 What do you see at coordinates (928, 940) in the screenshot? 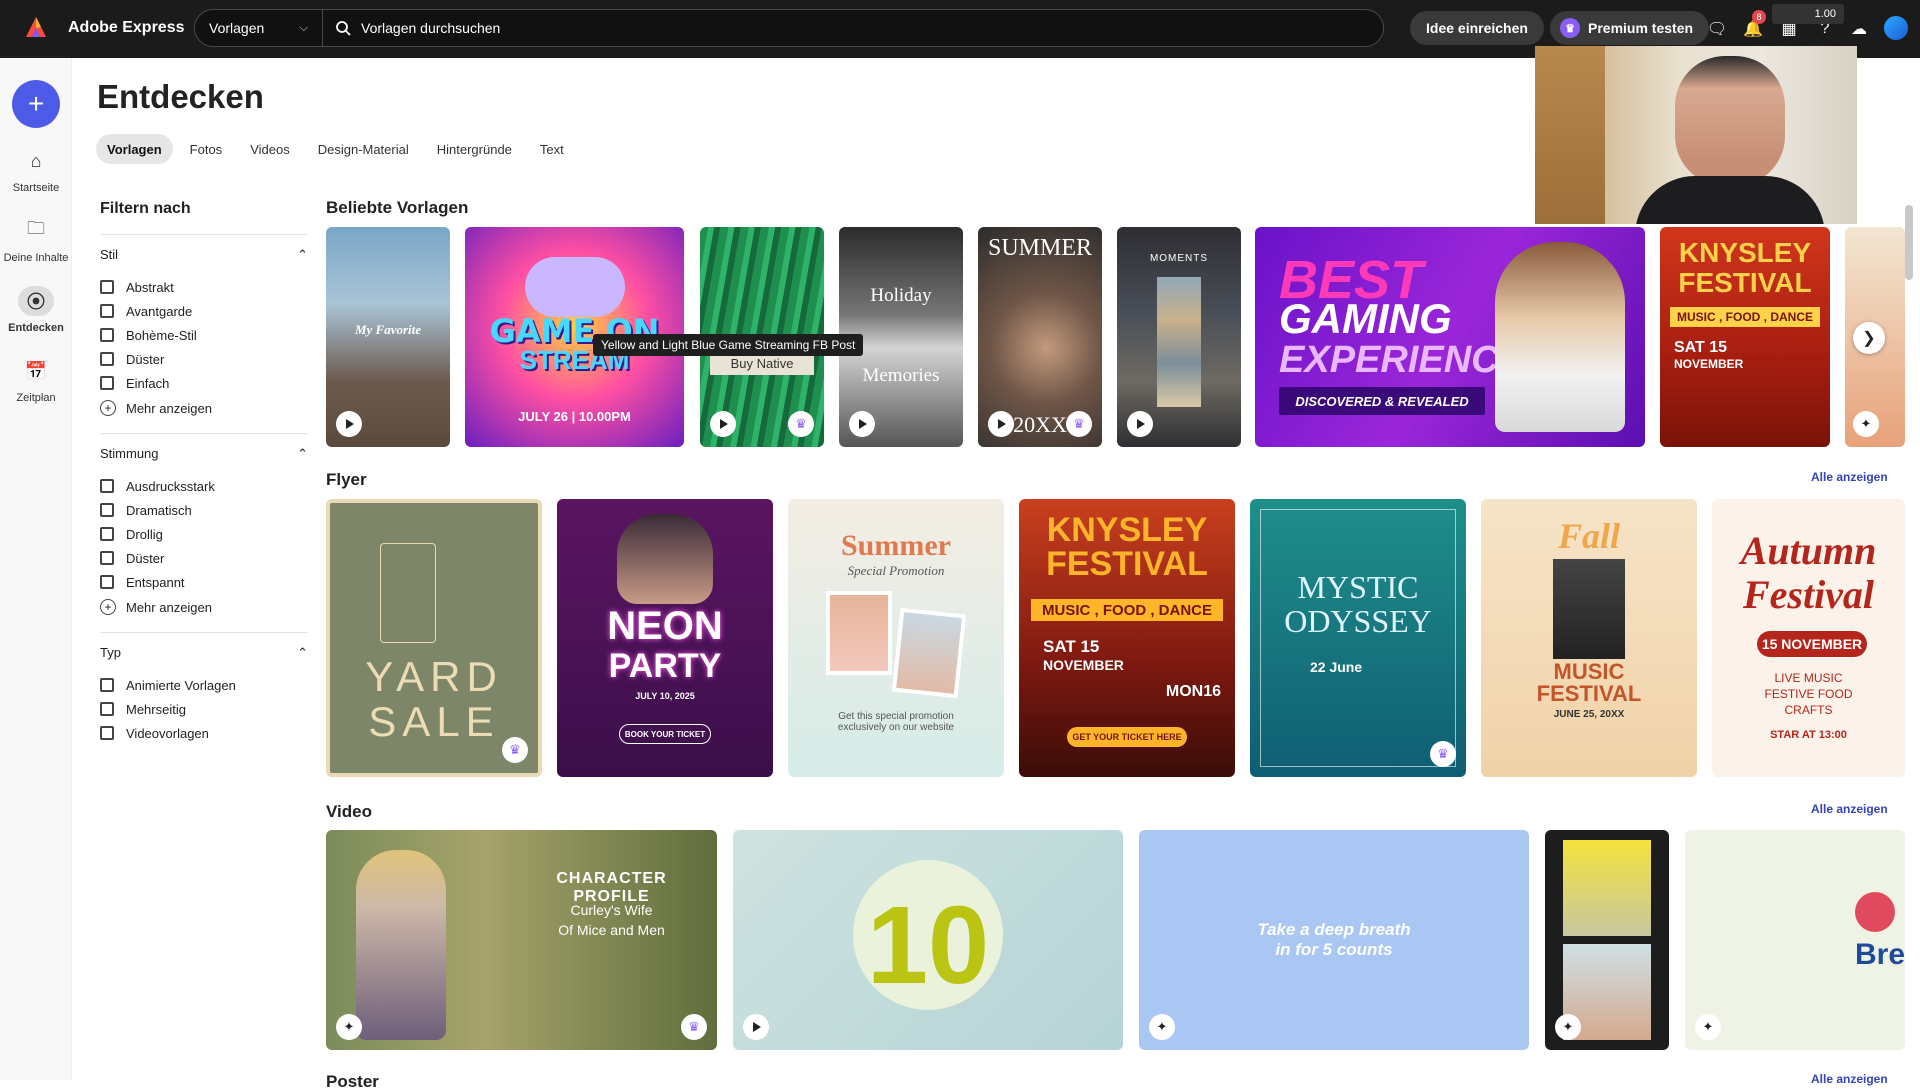
I see `video-card: 10` at bounding box center [928, 940].